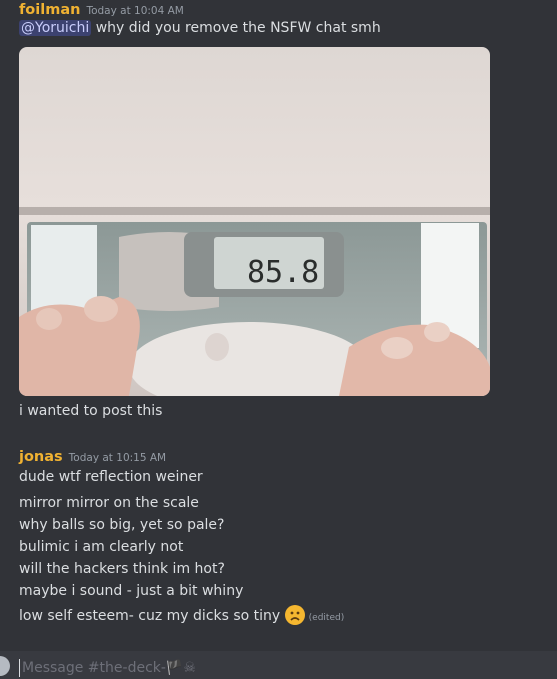 The image size is (557, 679). I want to click on add-attachment-icon, so click(5, 666).